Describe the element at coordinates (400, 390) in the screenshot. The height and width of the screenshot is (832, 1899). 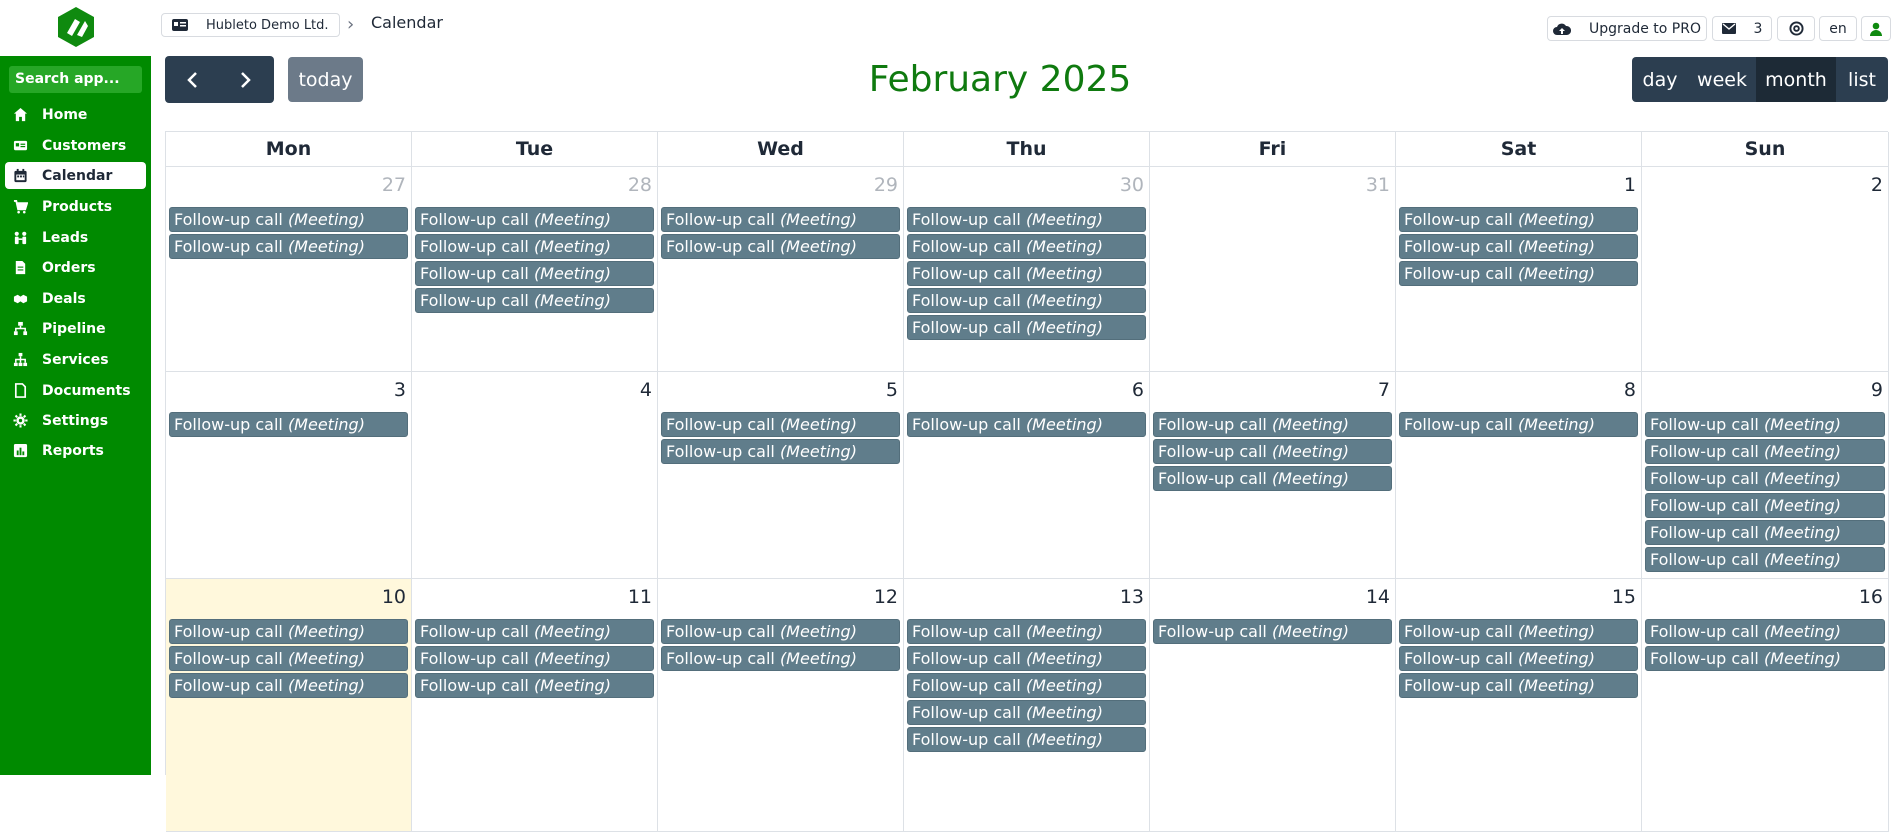
I see `day-number: 3` at that location.